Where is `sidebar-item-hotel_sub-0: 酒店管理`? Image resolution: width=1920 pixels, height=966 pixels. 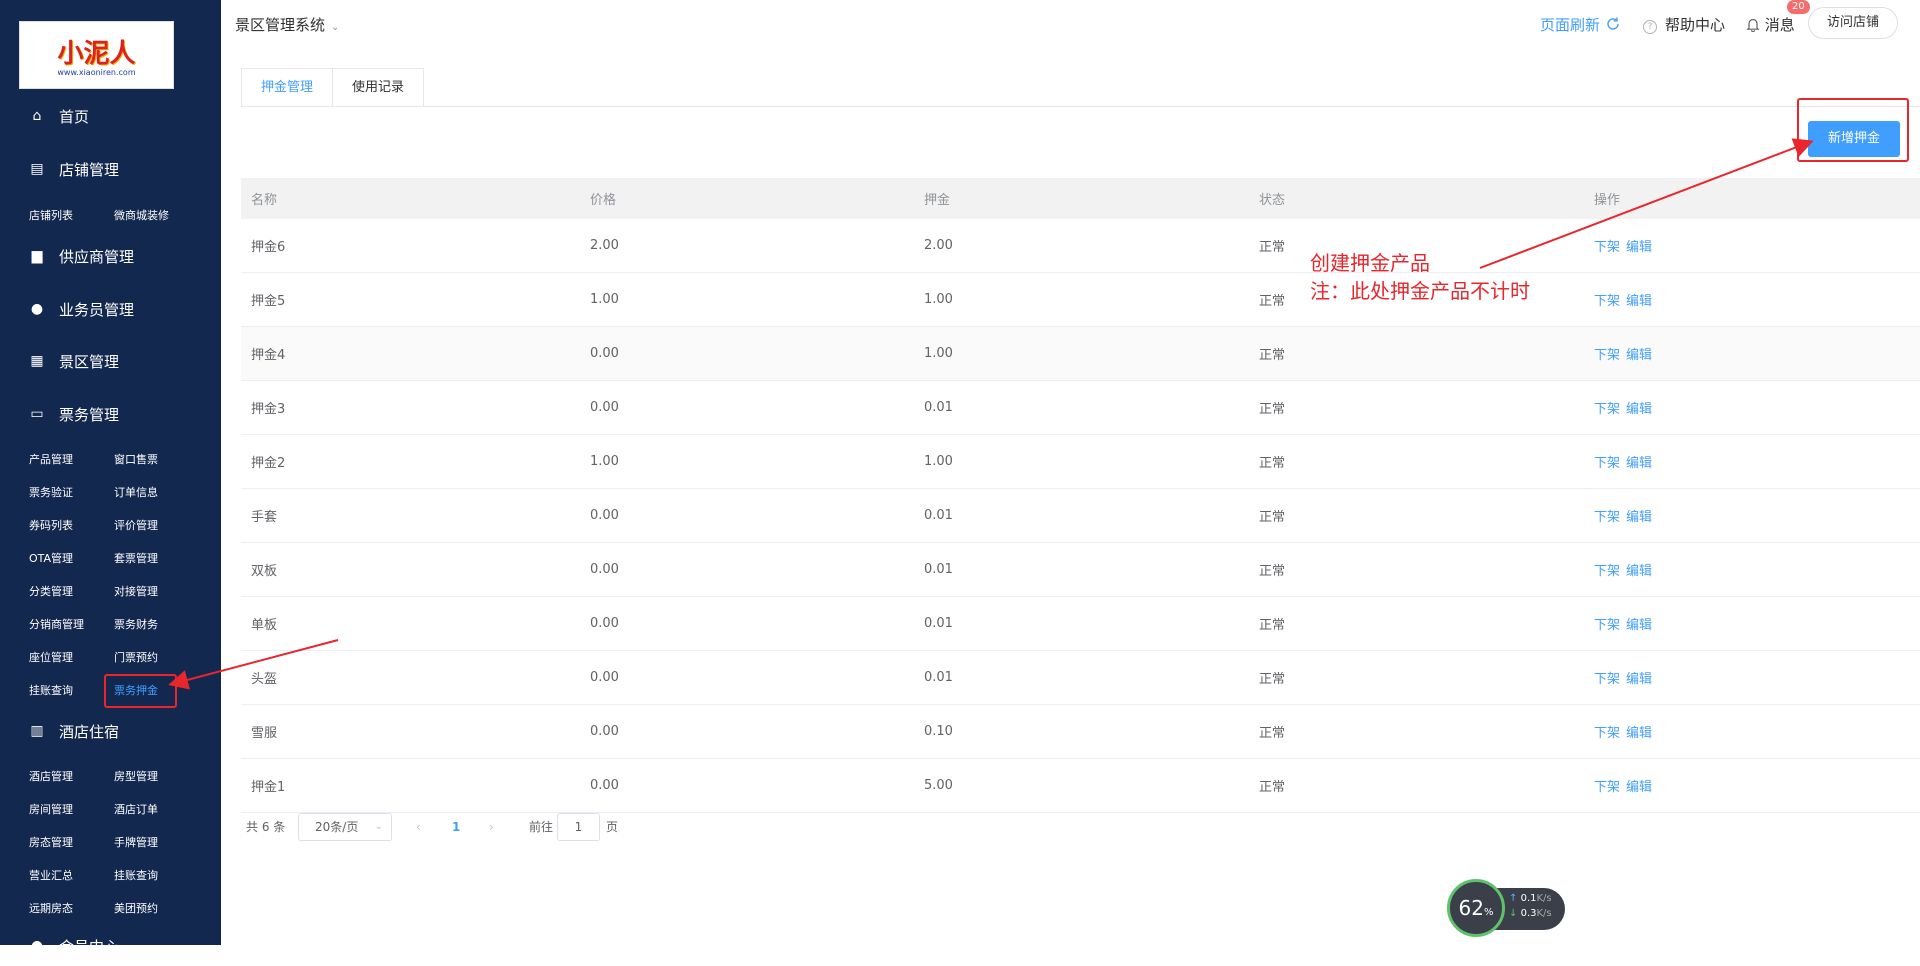
sidebar-item-hotel_sub-0: 酒店管理 is located at coordinates (51, 776).